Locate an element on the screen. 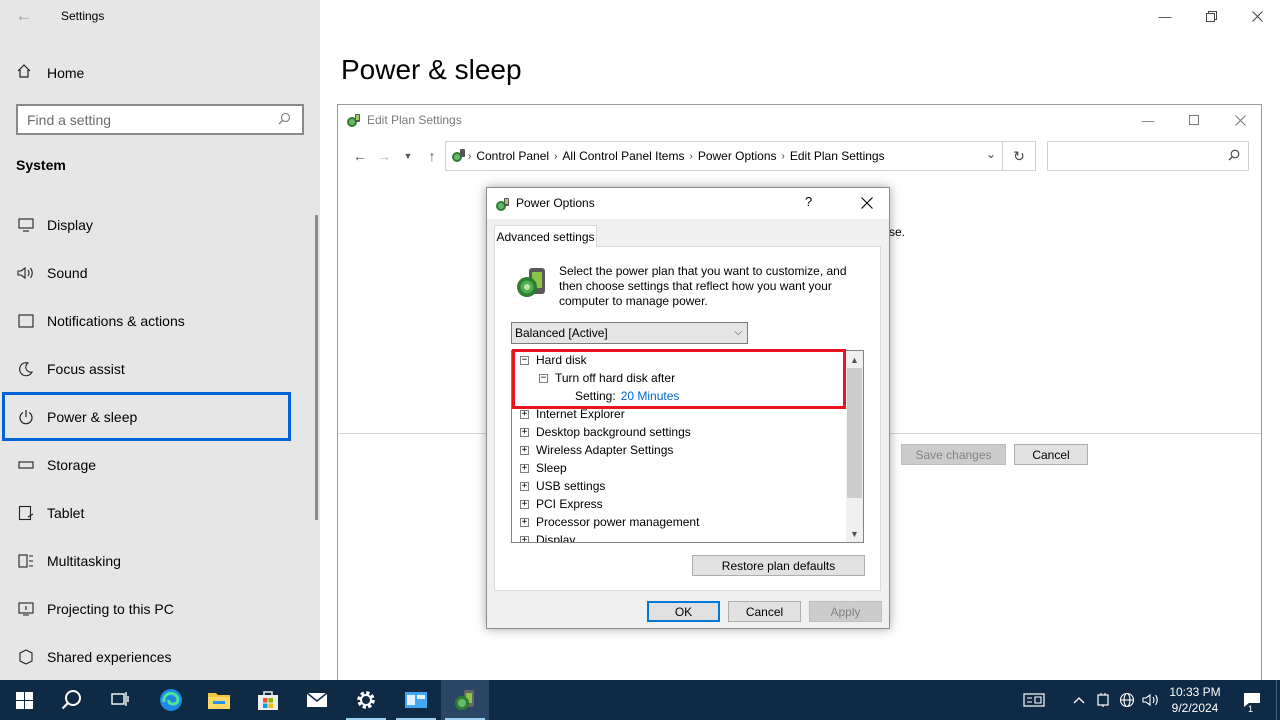 The width and height of the screenshot is (1280, 720). show-desktop-button is located at coordinates (1278, 700).